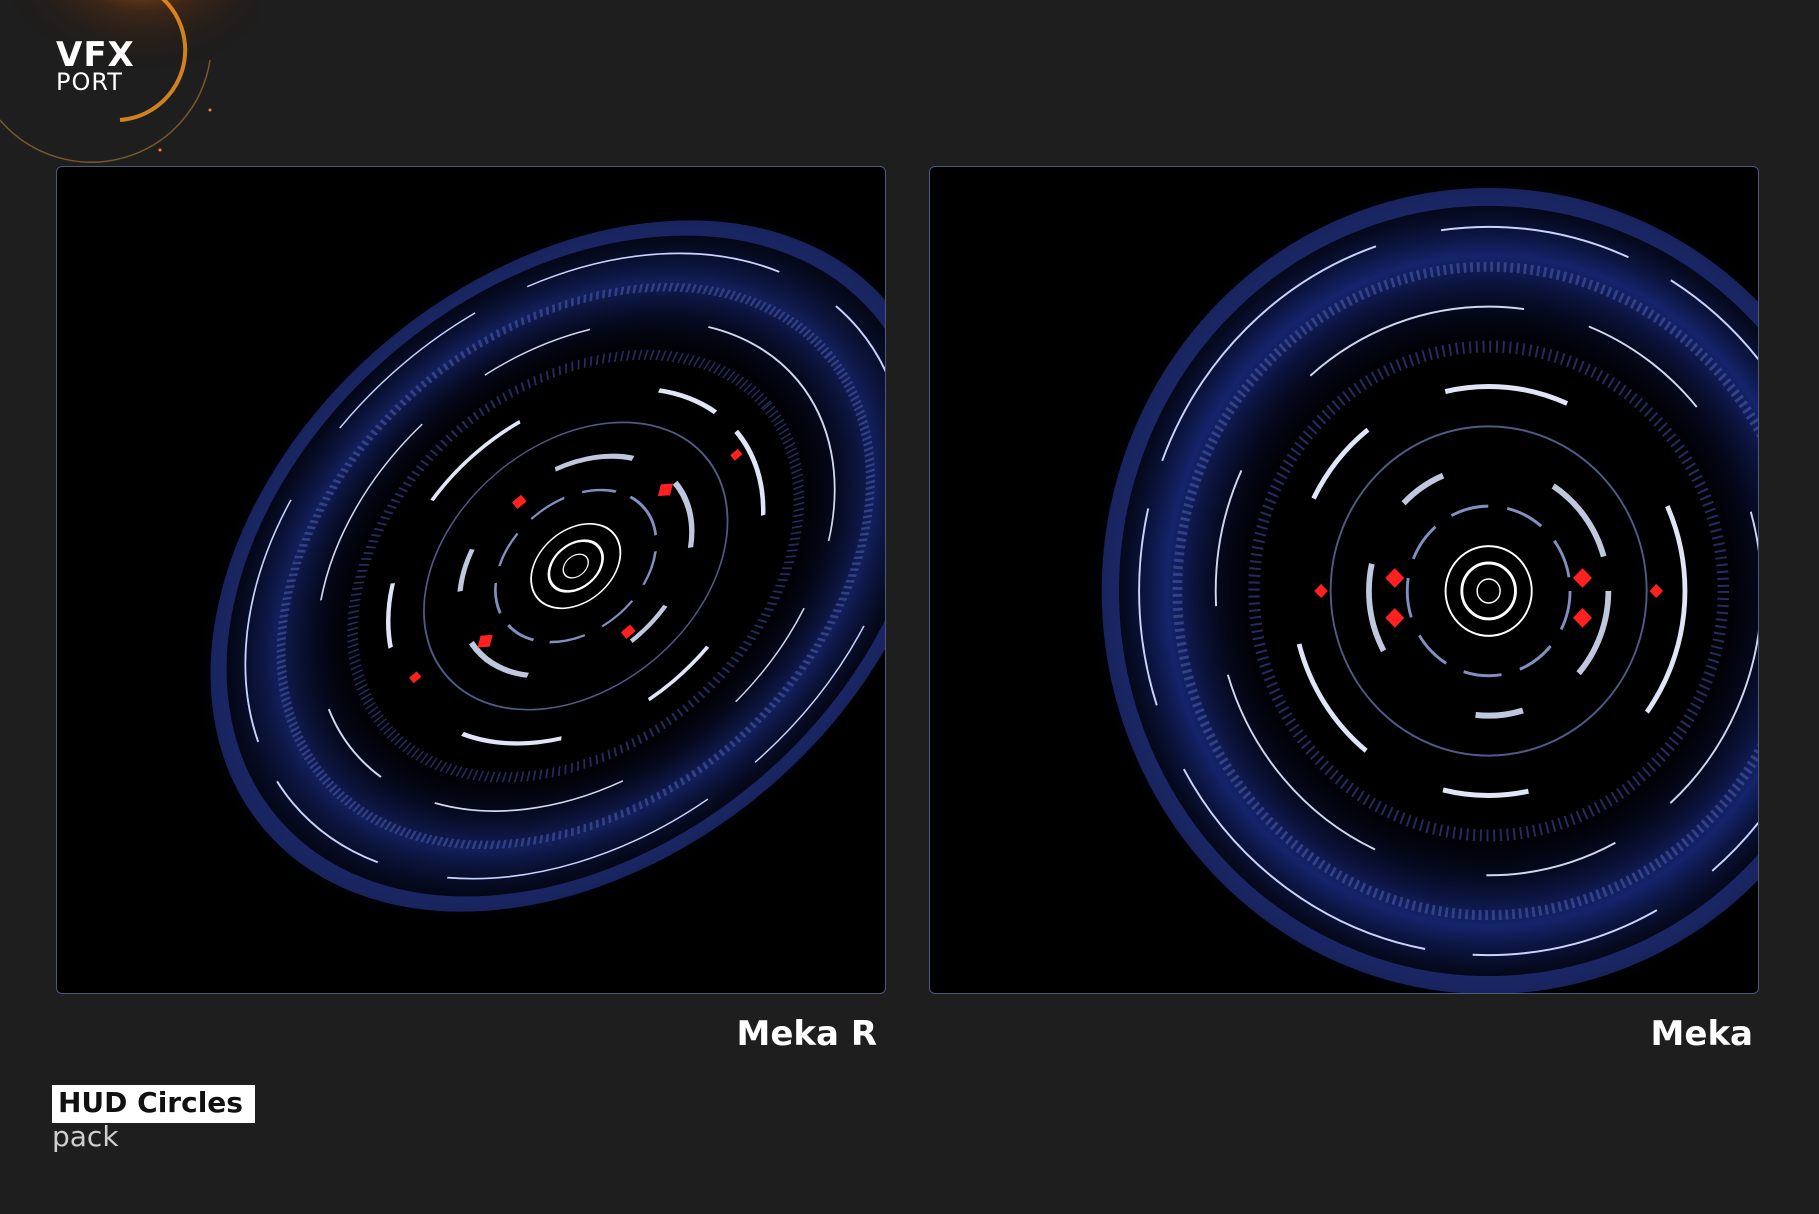 The image size is (1819, 1214). What do you see at coordinates (85, 1136) in the screenshot?
I see `product-subtitle: pack` at bounding box center [85, 1136].